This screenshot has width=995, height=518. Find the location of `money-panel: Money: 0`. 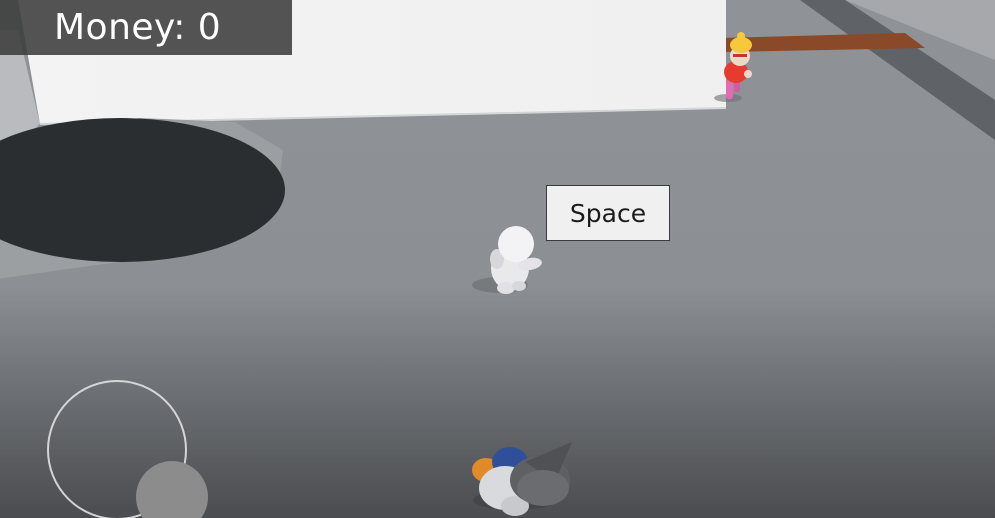

money-panel: Money: 0 is located at coordinates (146, 27).